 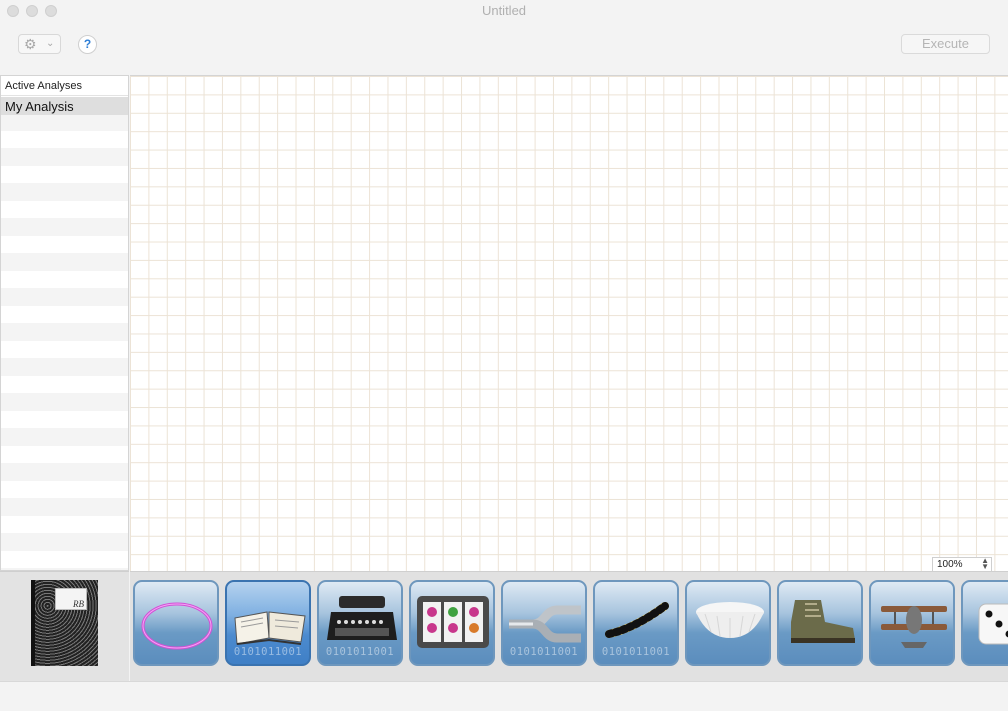 What do you see at coordinates (64, 333) in the screenshot?
I see `list-stripes` at bounding box center [64, 333].